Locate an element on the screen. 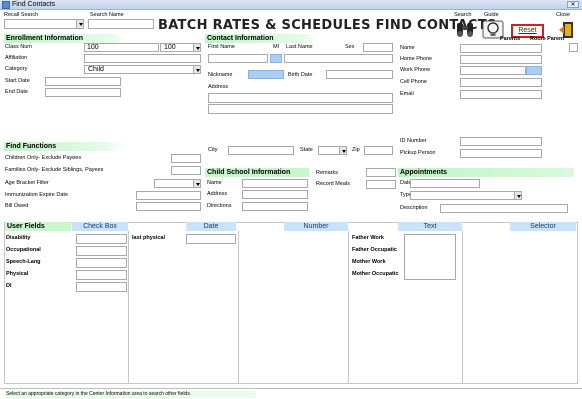 The width and height of the screenshot is (582, 399). contact-section-title: Contact Information is located at coordinates (262, 38).